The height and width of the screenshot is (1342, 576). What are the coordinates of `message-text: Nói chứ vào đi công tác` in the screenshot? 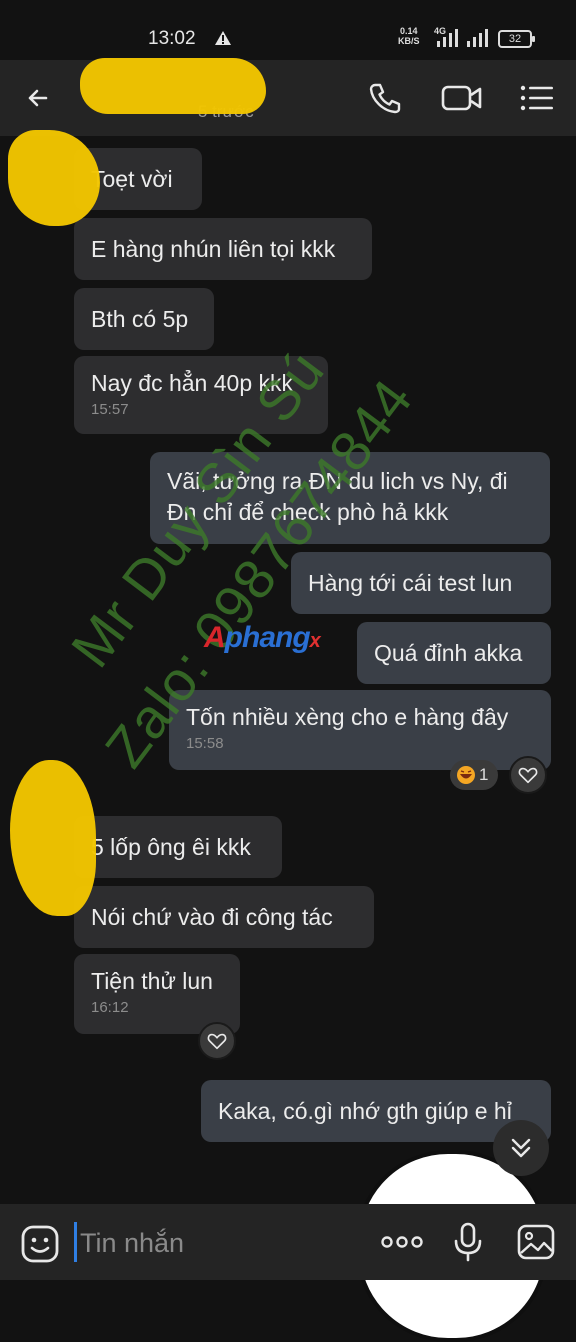 It's located at (212, 917).